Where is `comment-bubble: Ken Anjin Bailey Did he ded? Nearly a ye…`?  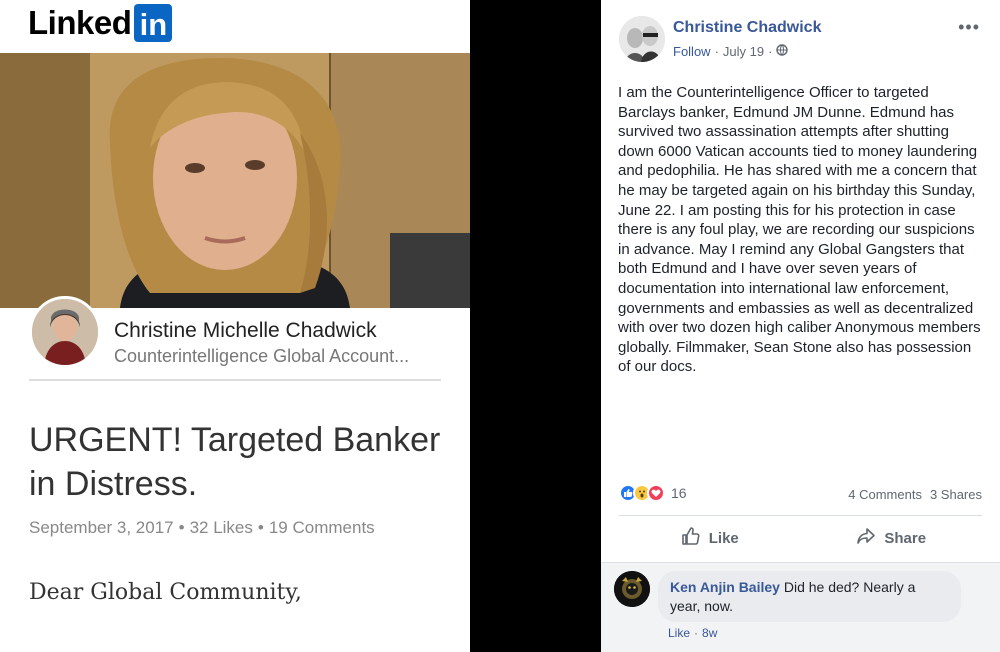
comment-bubble: Ken Anjin Bailey Did he ded? Nearly a ye… is located at coordinates (809, 596).